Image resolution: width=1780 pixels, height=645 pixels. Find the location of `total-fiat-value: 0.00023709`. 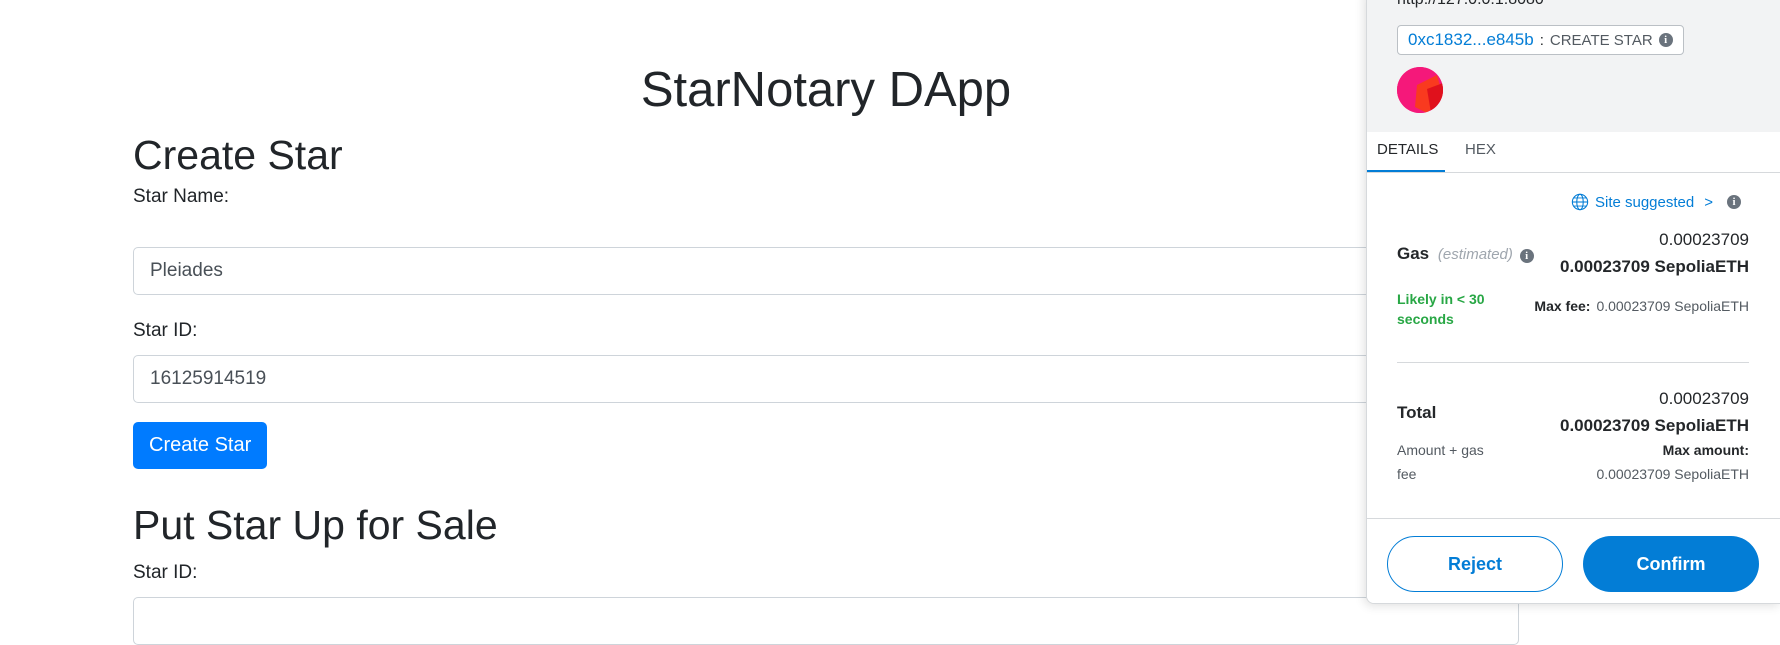

total-fiat-value: 0.00023709 is located at coordinates (1704, 398).